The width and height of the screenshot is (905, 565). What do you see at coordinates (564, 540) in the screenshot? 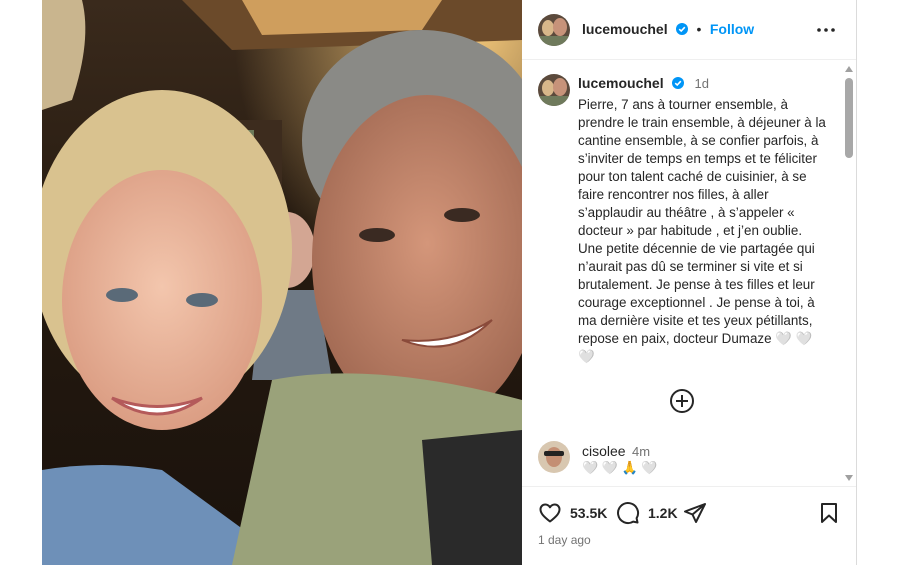
I see `post-date: 1 day ago` at bounding box center [564, 540].